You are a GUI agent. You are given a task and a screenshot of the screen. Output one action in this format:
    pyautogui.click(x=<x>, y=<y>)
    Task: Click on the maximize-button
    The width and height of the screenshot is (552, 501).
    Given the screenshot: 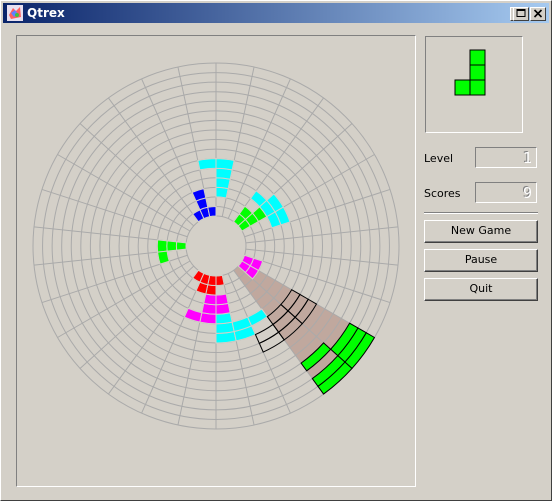 What is the action you would take?
    pyautogui.click(x=521, y=14)
    